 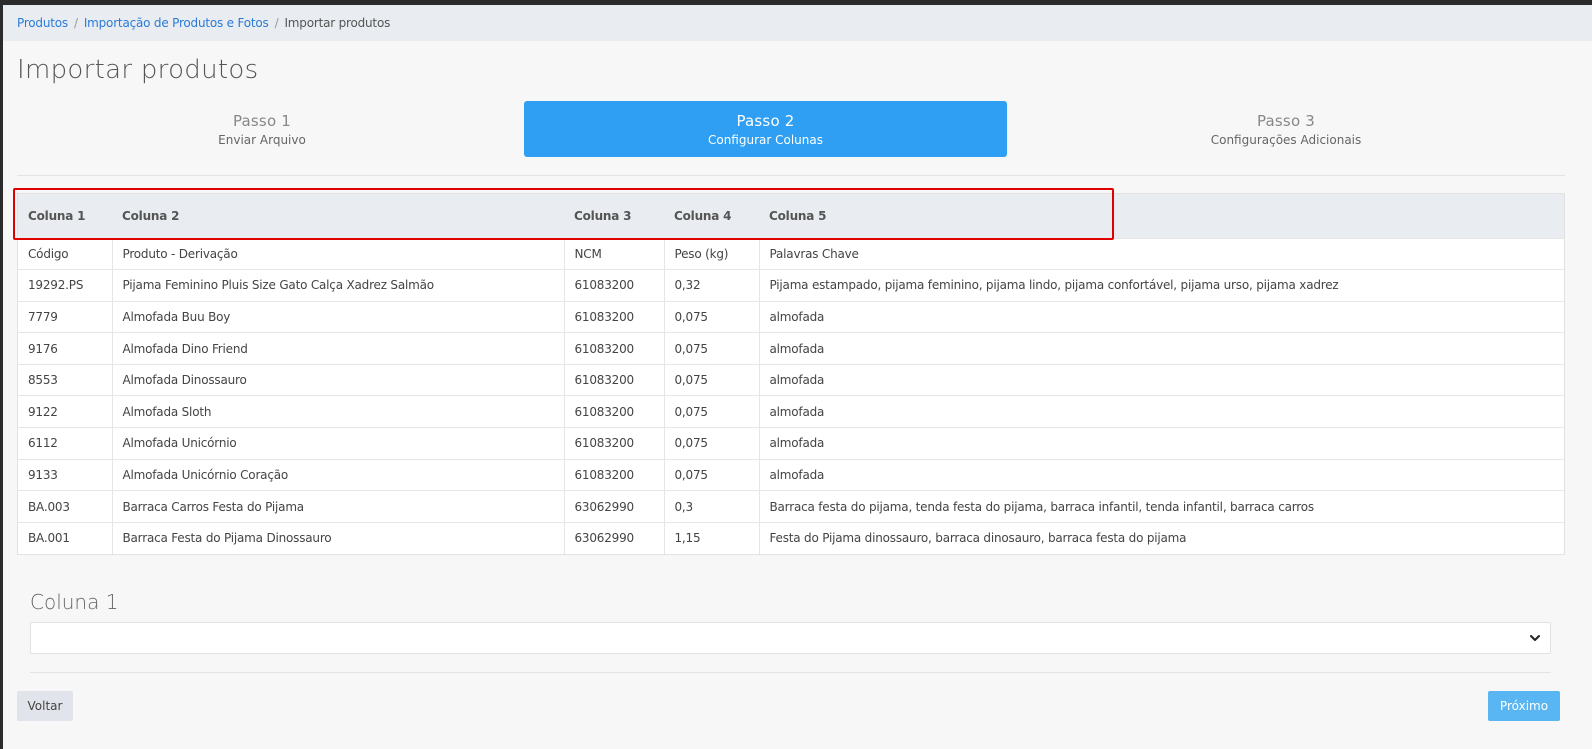 What do you see at coordinates (65, 411) in the screenshot?
I see `table-cell: 9122` at bounding box center [65, 411].